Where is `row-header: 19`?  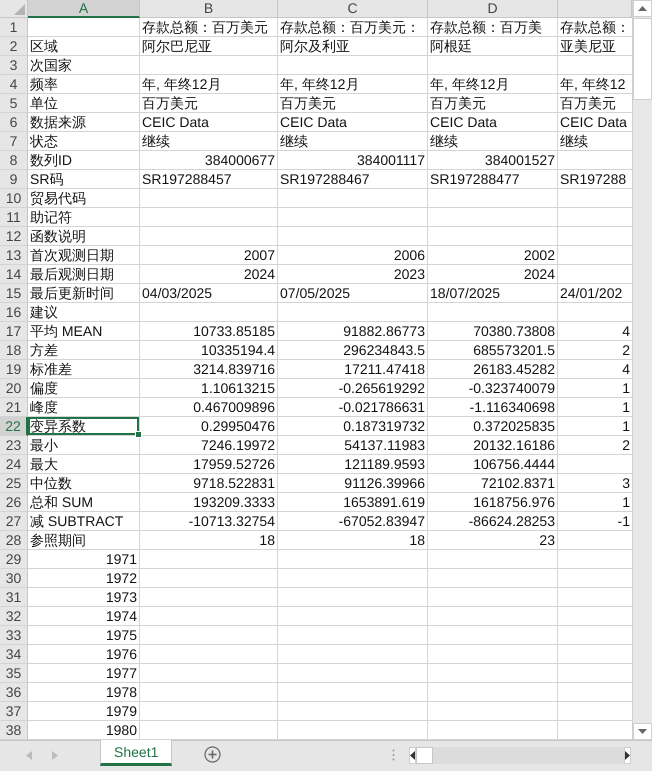 row-header: 19 is located at coordinates (14, 369).